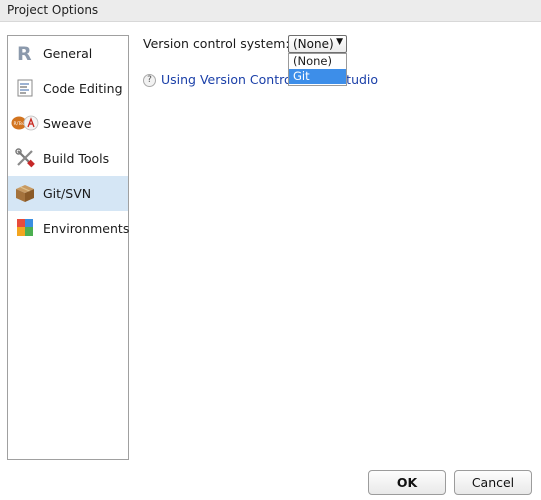 This screenshot has width=541, height=500. I want to click on sidebar-item-general: R General, so click(68, 53).